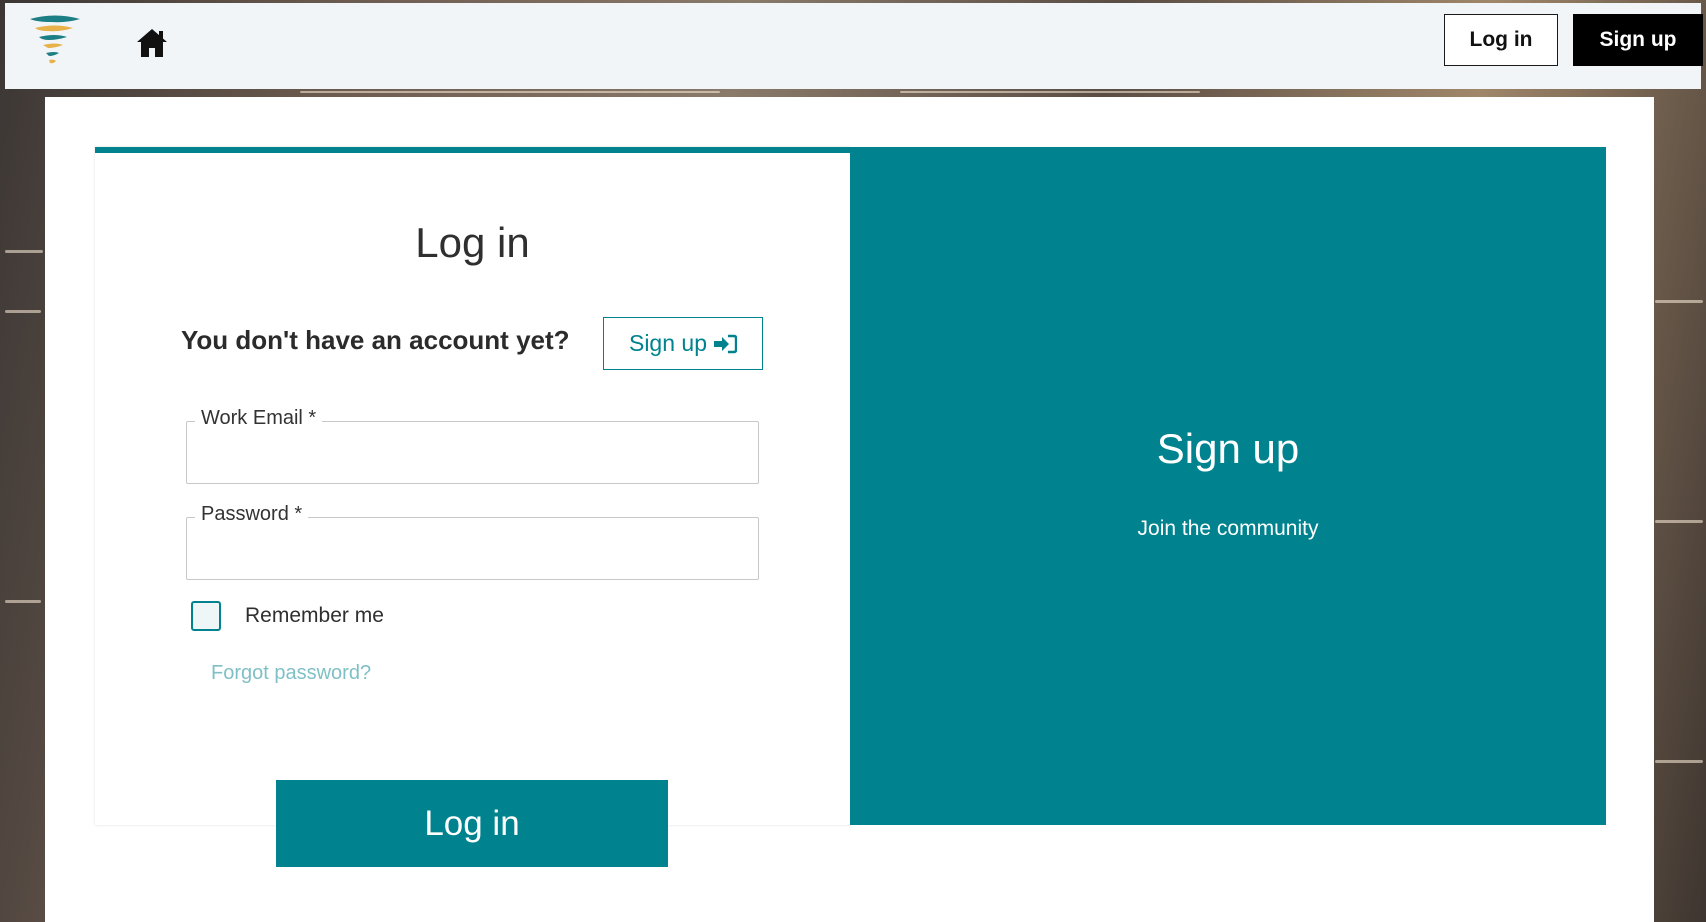  I want to click on remember-me-row: Remember me, so click(287, 616).